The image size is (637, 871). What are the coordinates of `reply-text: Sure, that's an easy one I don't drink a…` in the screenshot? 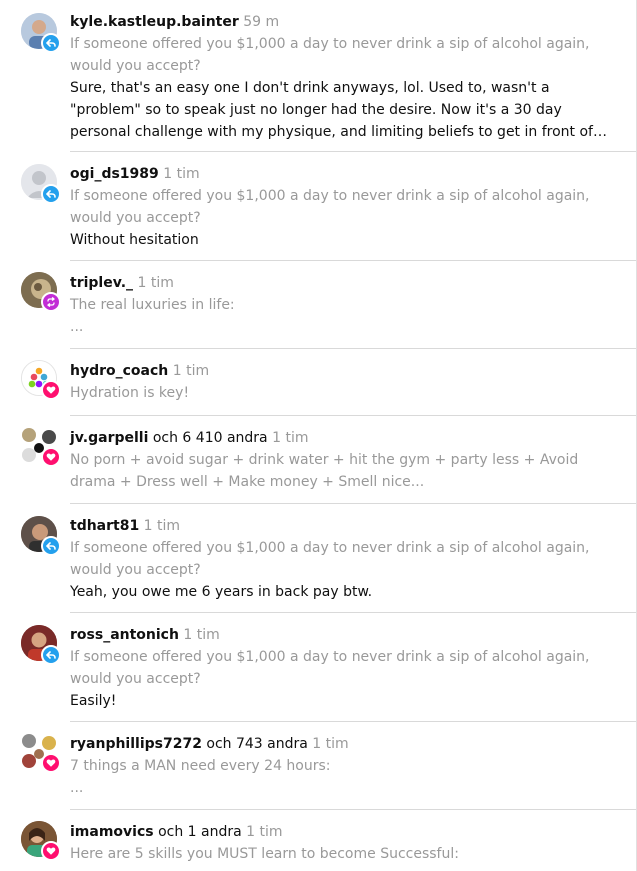 It's located at (343, 110).